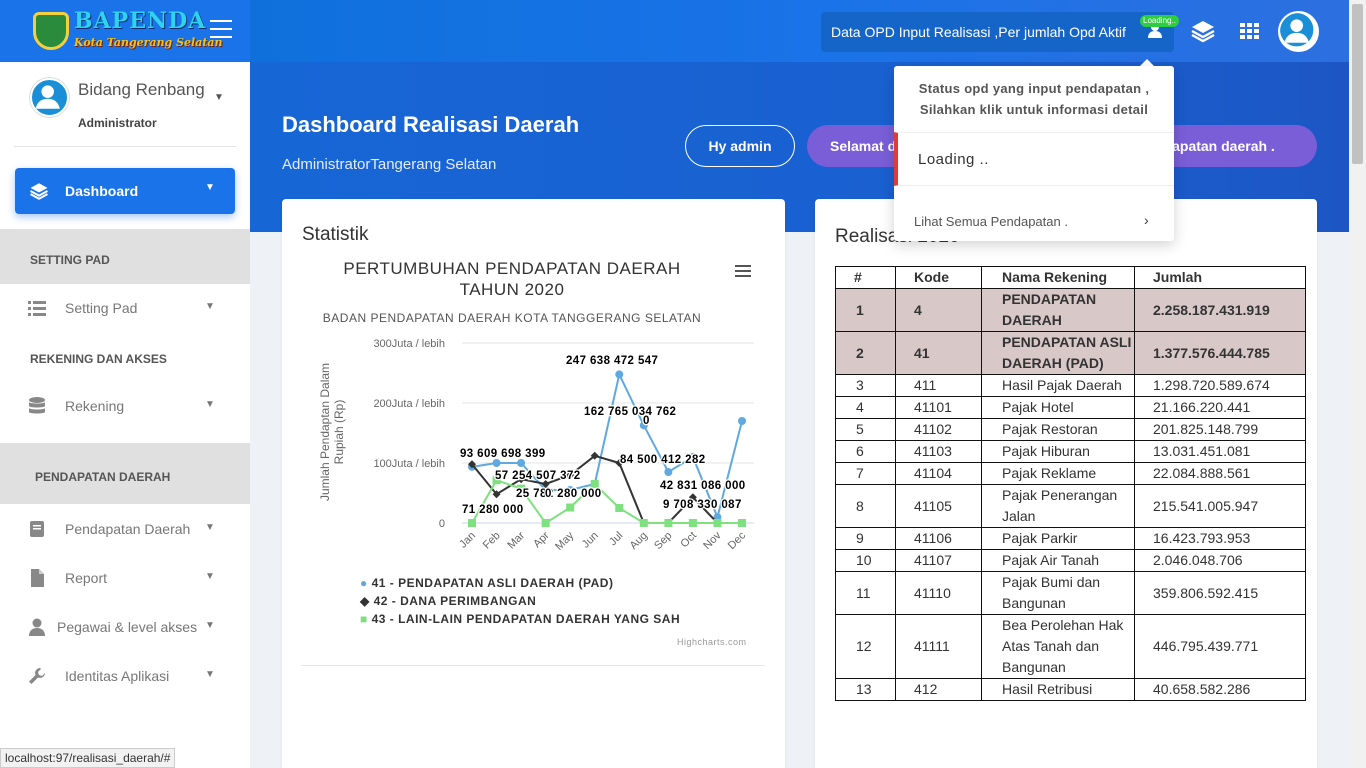  I want to click on scrollbar-thumb, so click(1357, 84).